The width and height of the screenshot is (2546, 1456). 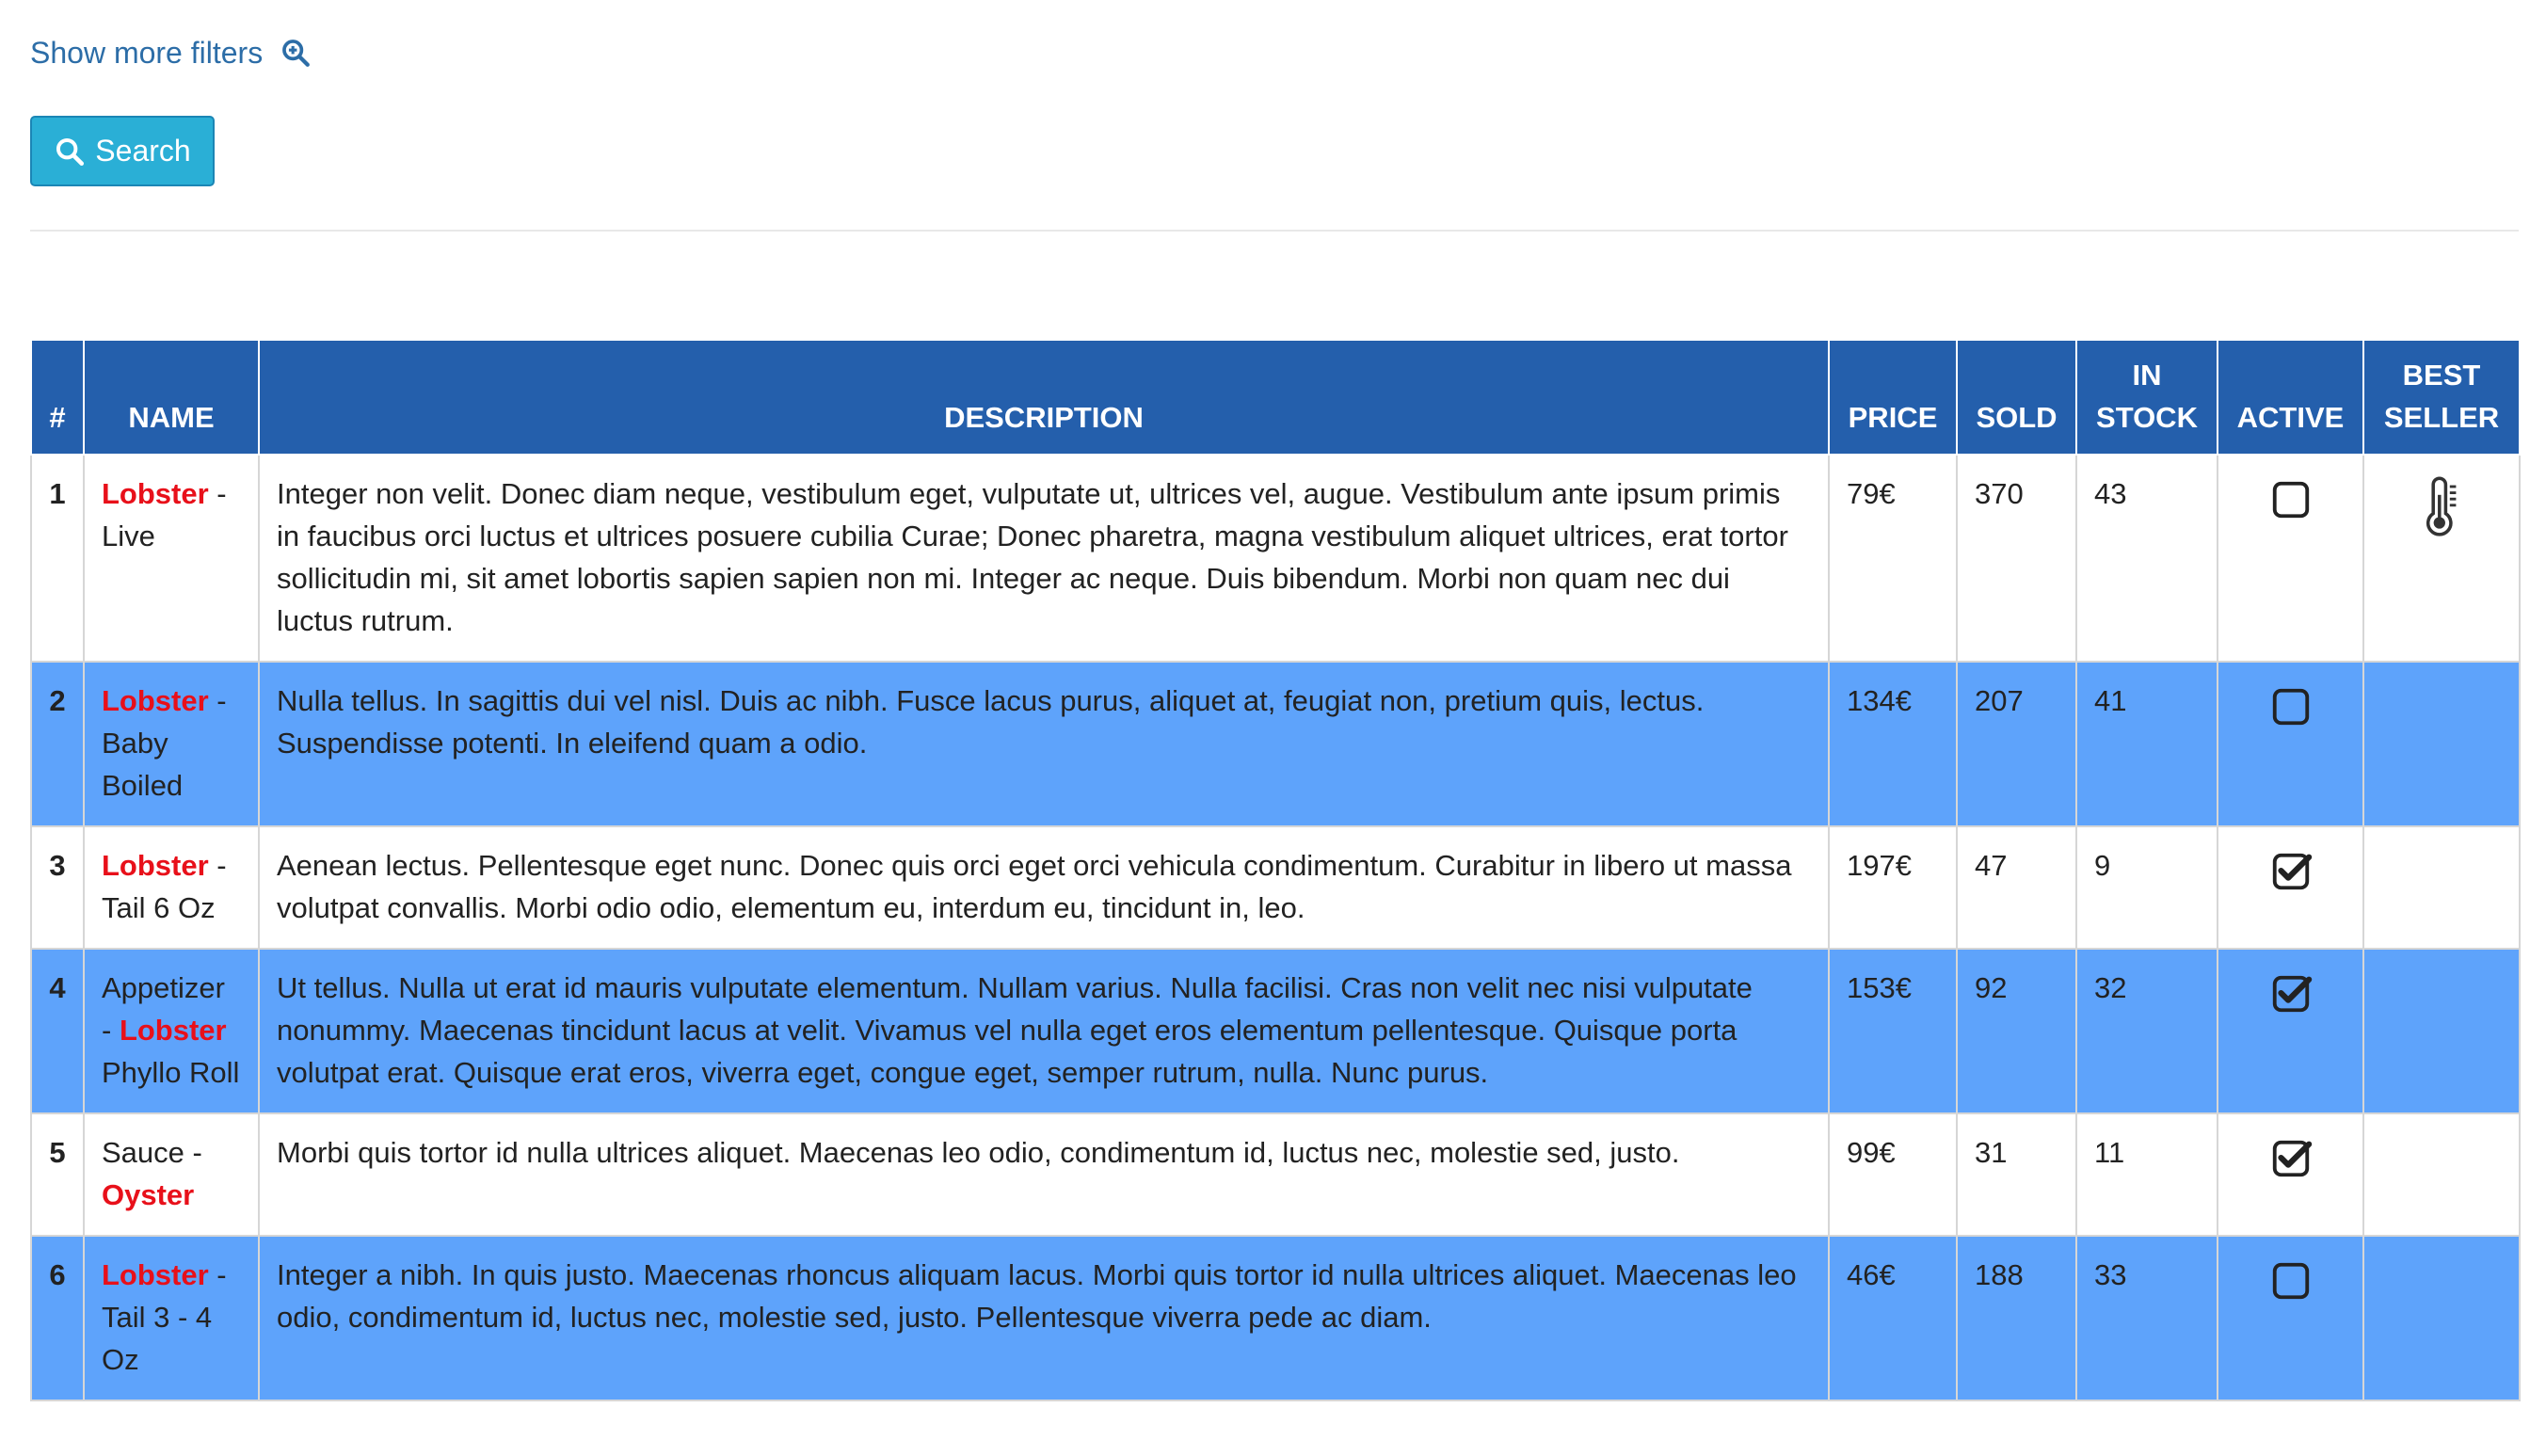 I want to click on product-in-stock: 11, so click(x=2146, y=1174).